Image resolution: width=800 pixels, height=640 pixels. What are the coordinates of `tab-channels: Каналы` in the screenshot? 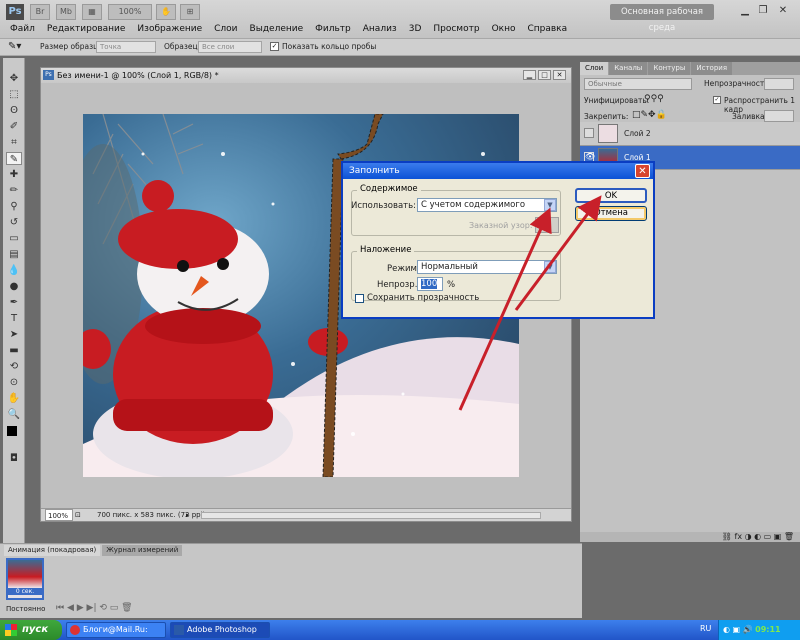 It's located at (628, 68).